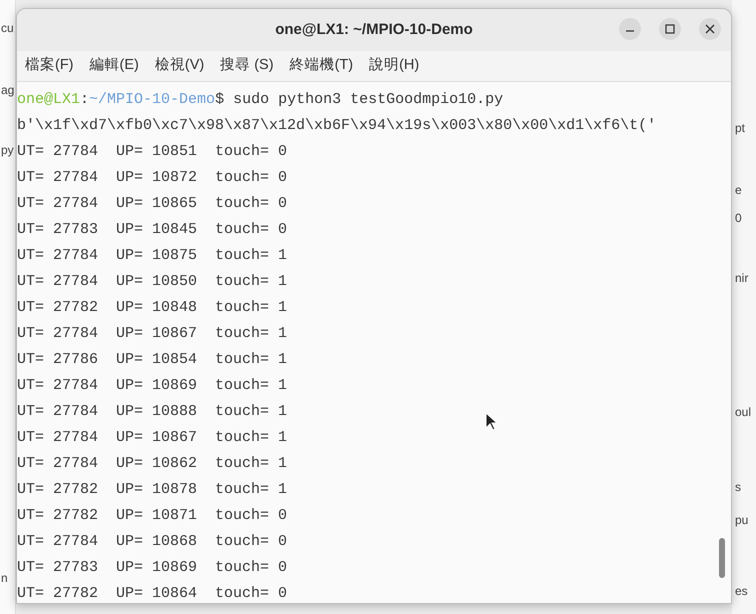  Describe the element at coordinates (152, 359) in the screenshot. I see `output-line: UT= 27786 UP= 10854 touch= 1` at that location.